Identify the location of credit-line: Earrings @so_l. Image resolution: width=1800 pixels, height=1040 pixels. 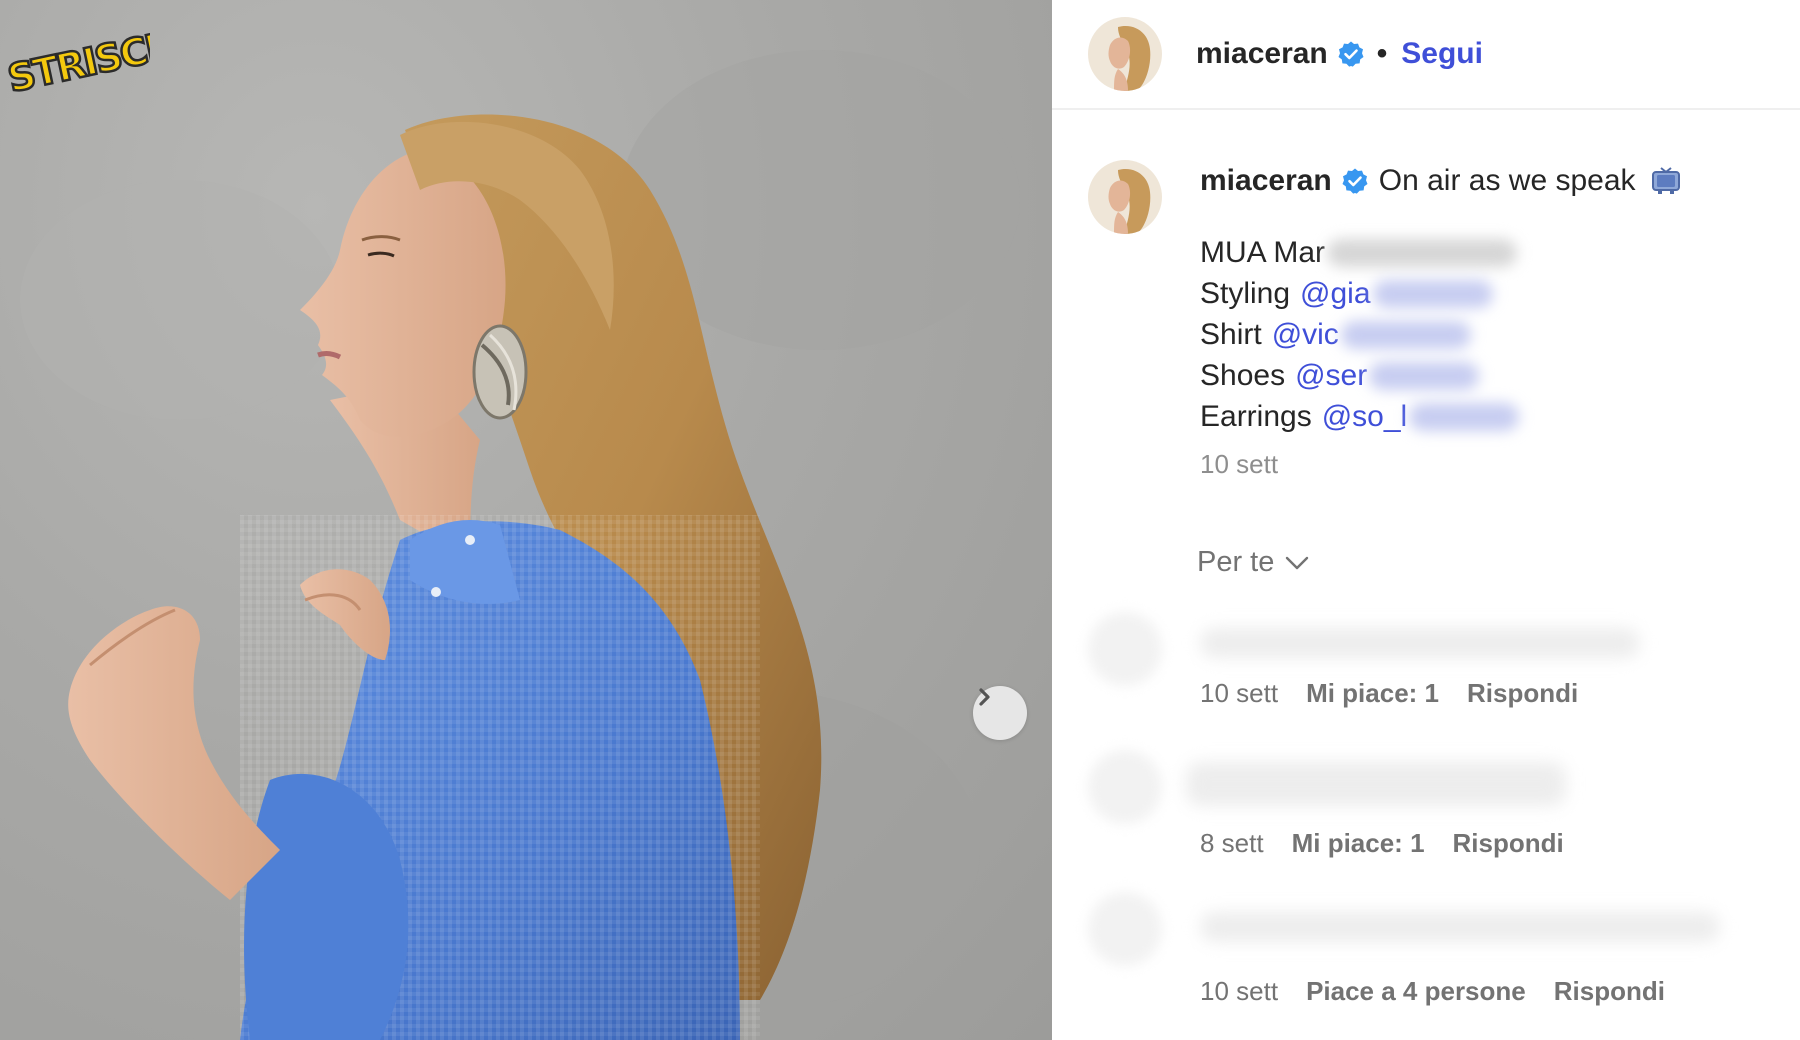
(1441, 416).